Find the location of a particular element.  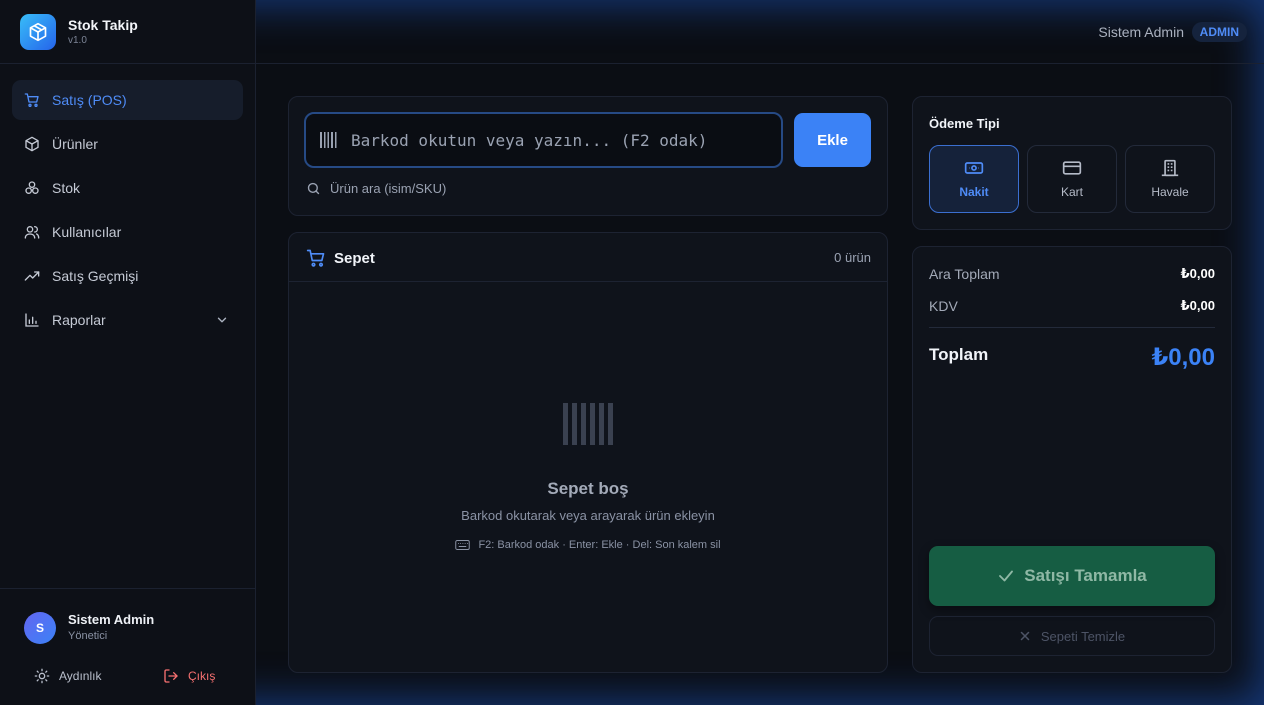

sidebar-item-users: Kullanıcılar is located at coordinates (127, 232).